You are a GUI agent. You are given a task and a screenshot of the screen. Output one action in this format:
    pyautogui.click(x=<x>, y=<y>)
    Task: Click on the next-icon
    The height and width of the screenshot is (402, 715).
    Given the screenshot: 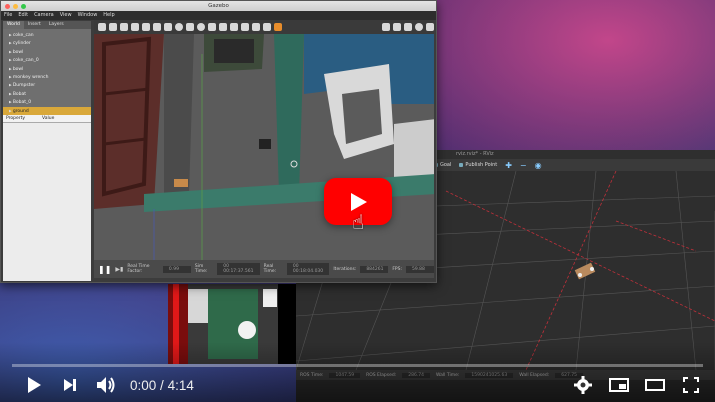 What is the action you would take?
    pyautogui.click(x=70, y=385)
    